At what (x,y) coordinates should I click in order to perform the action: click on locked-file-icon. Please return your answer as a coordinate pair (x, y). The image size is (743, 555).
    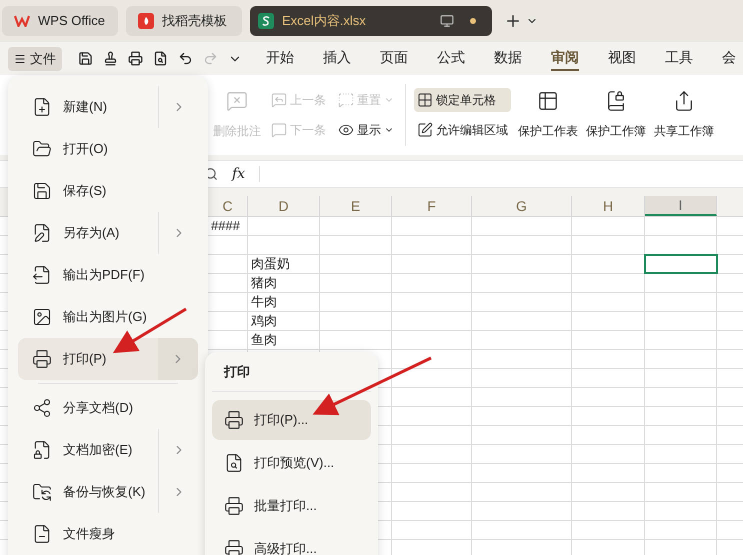
    Looking at the image, I should click on (42, 450).